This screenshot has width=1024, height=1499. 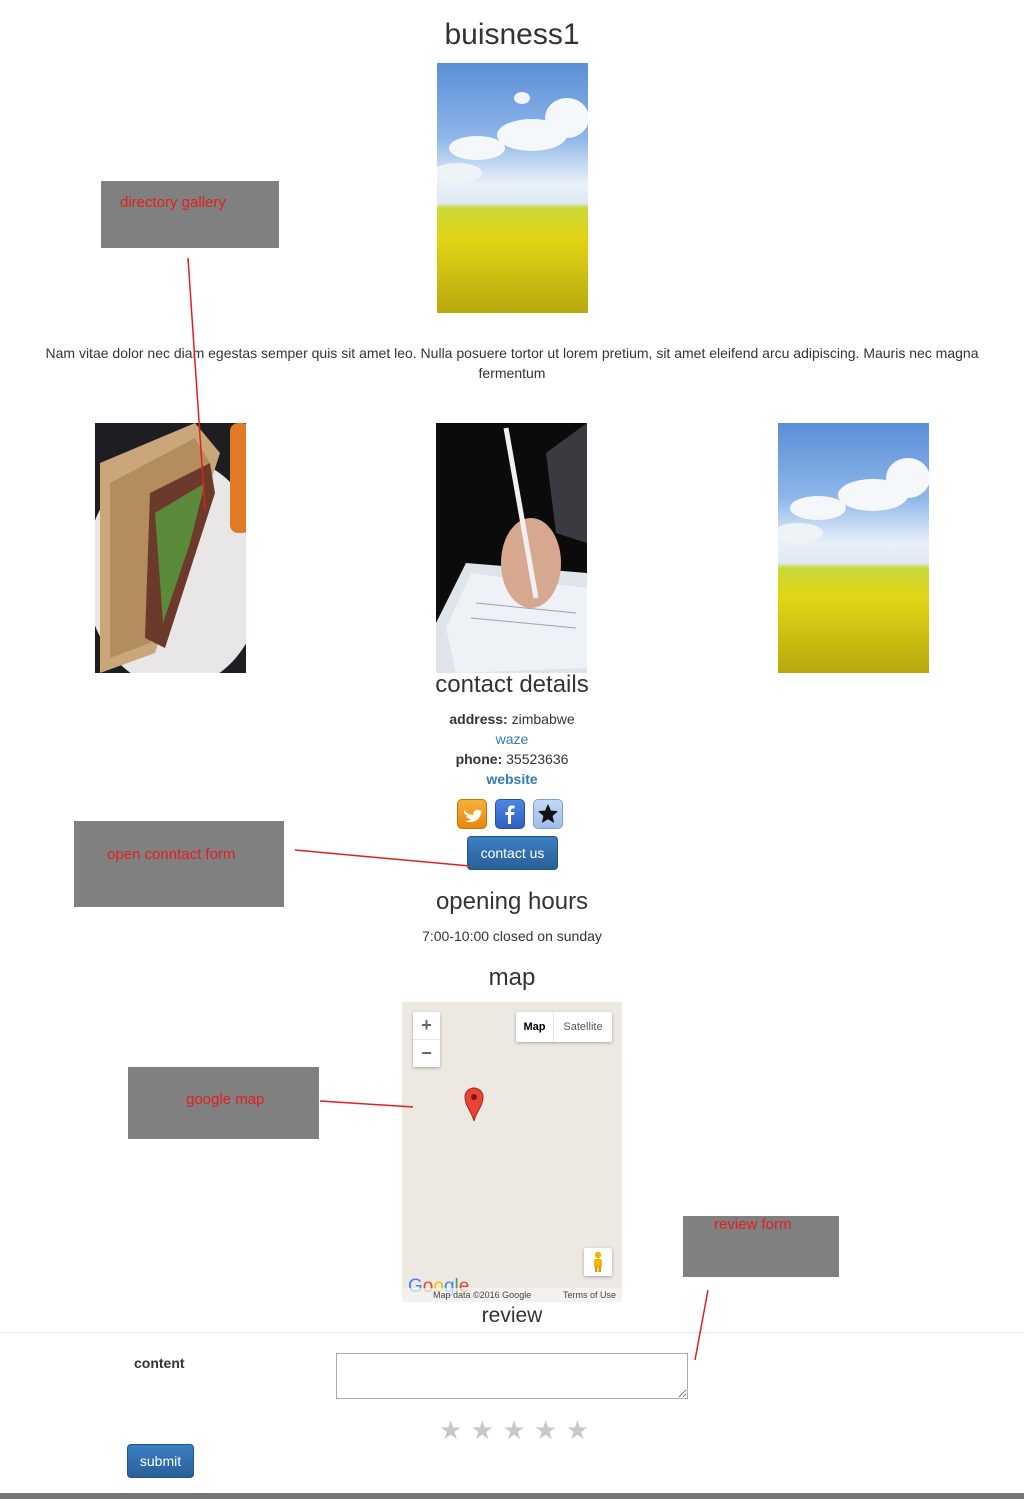 I want to click on rating-stars: ★ ★ ★ ★ ★, so click(x=514, y=1430).